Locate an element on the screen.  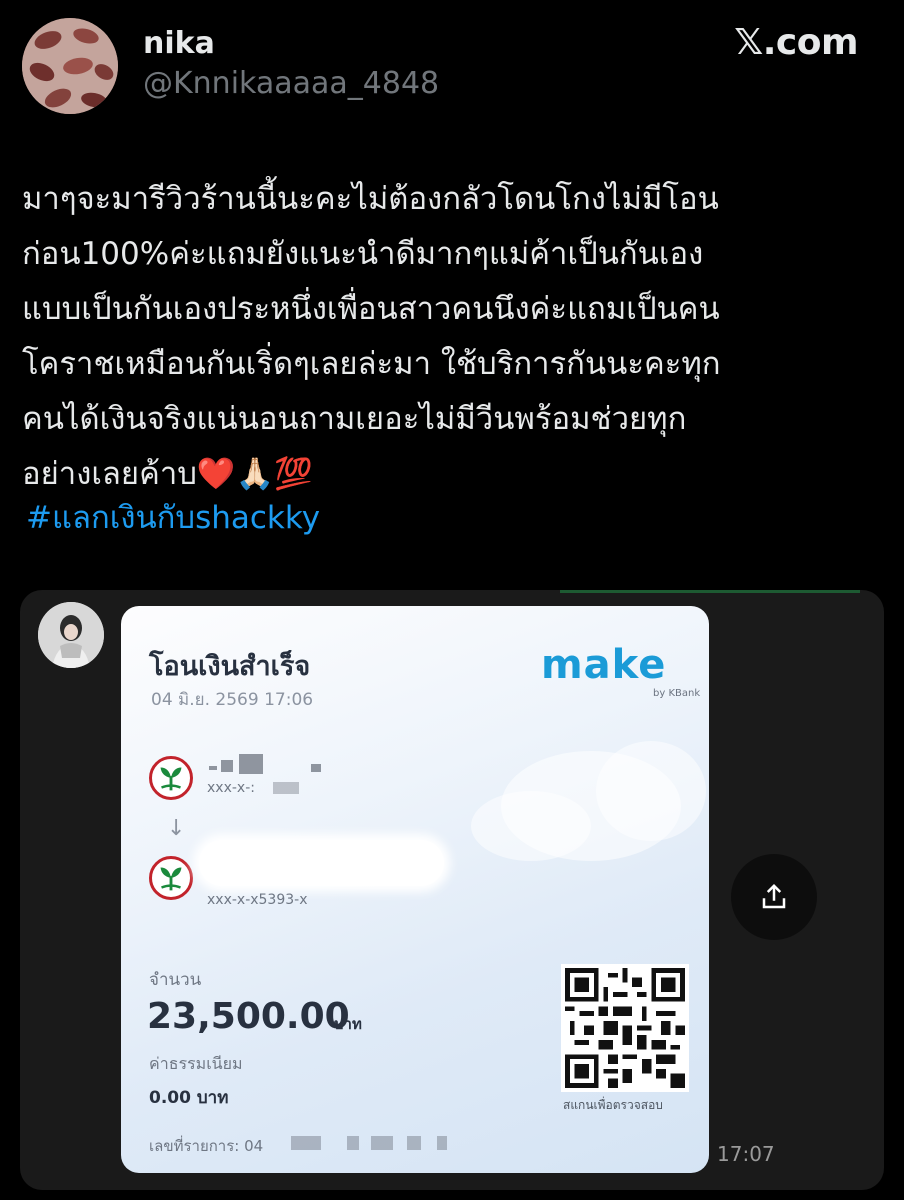
cloud-decoration is located at coordinates (588, 801).